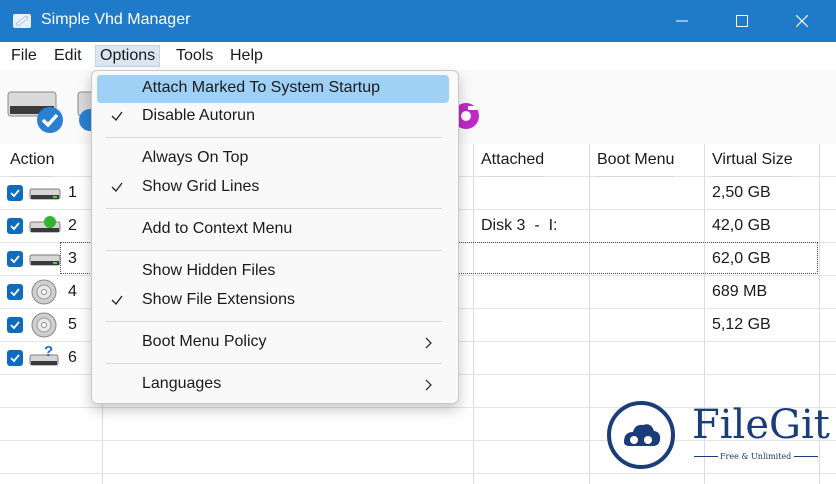 The width and height of the screenshot is (836, 484). I want to click on column-header-boot-menu: Boot Menu, so click(636, 160).